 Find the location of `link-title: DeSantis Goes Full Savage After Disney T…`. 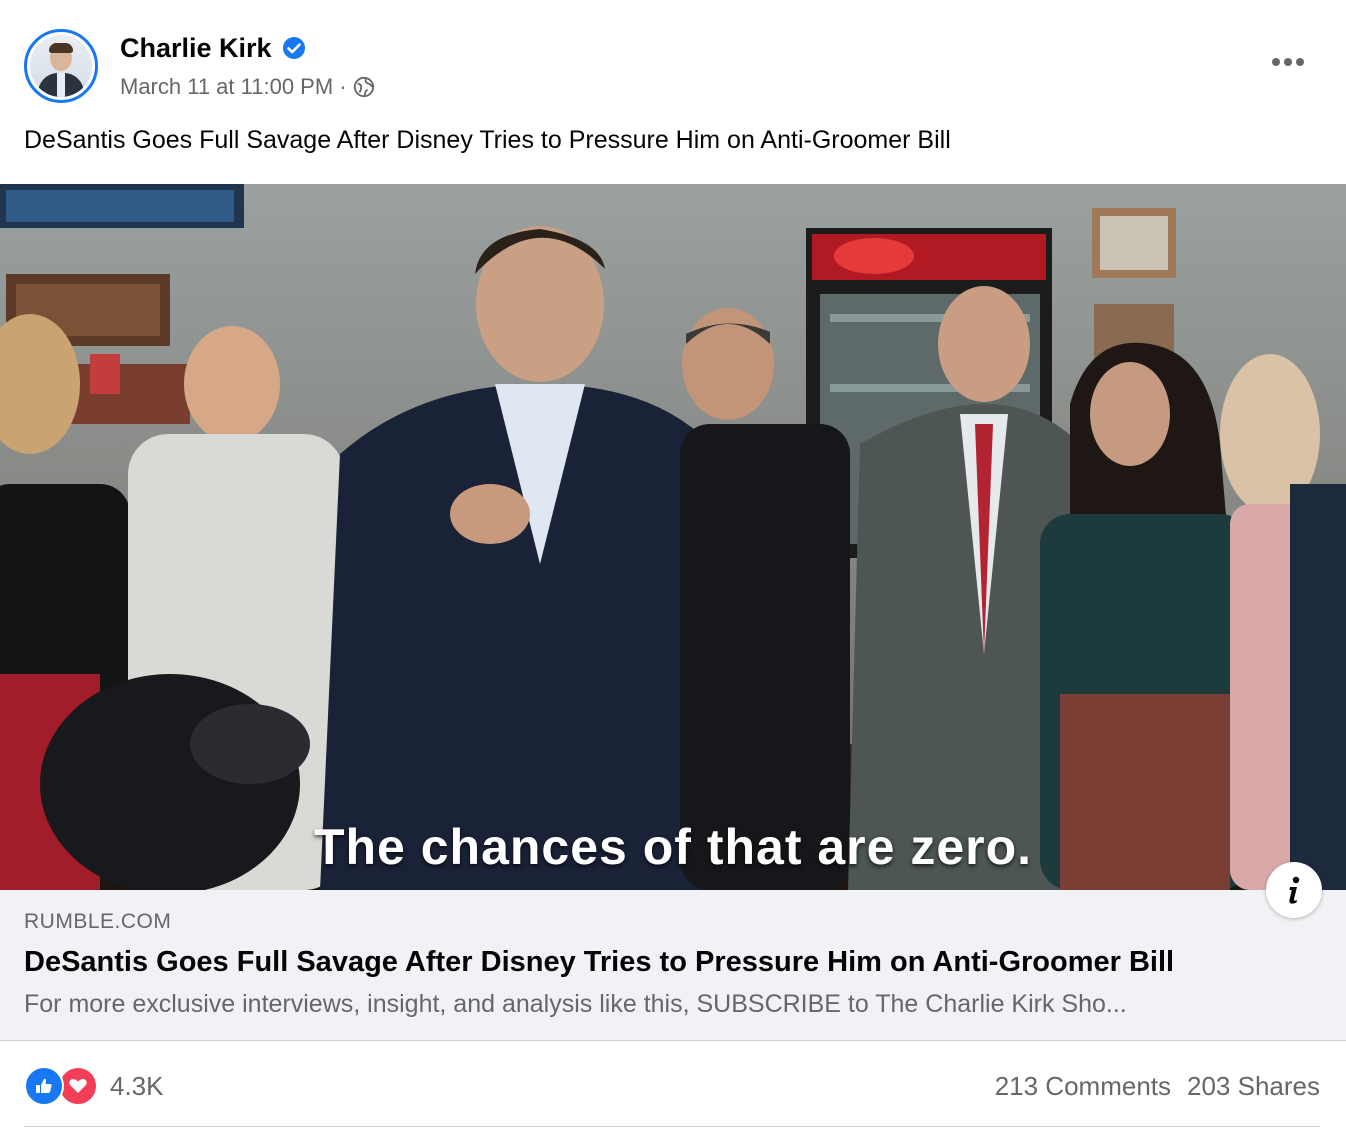

link-title: DeSantis Goes Full Savage After Disney T… is located at coordinates (599, 962).